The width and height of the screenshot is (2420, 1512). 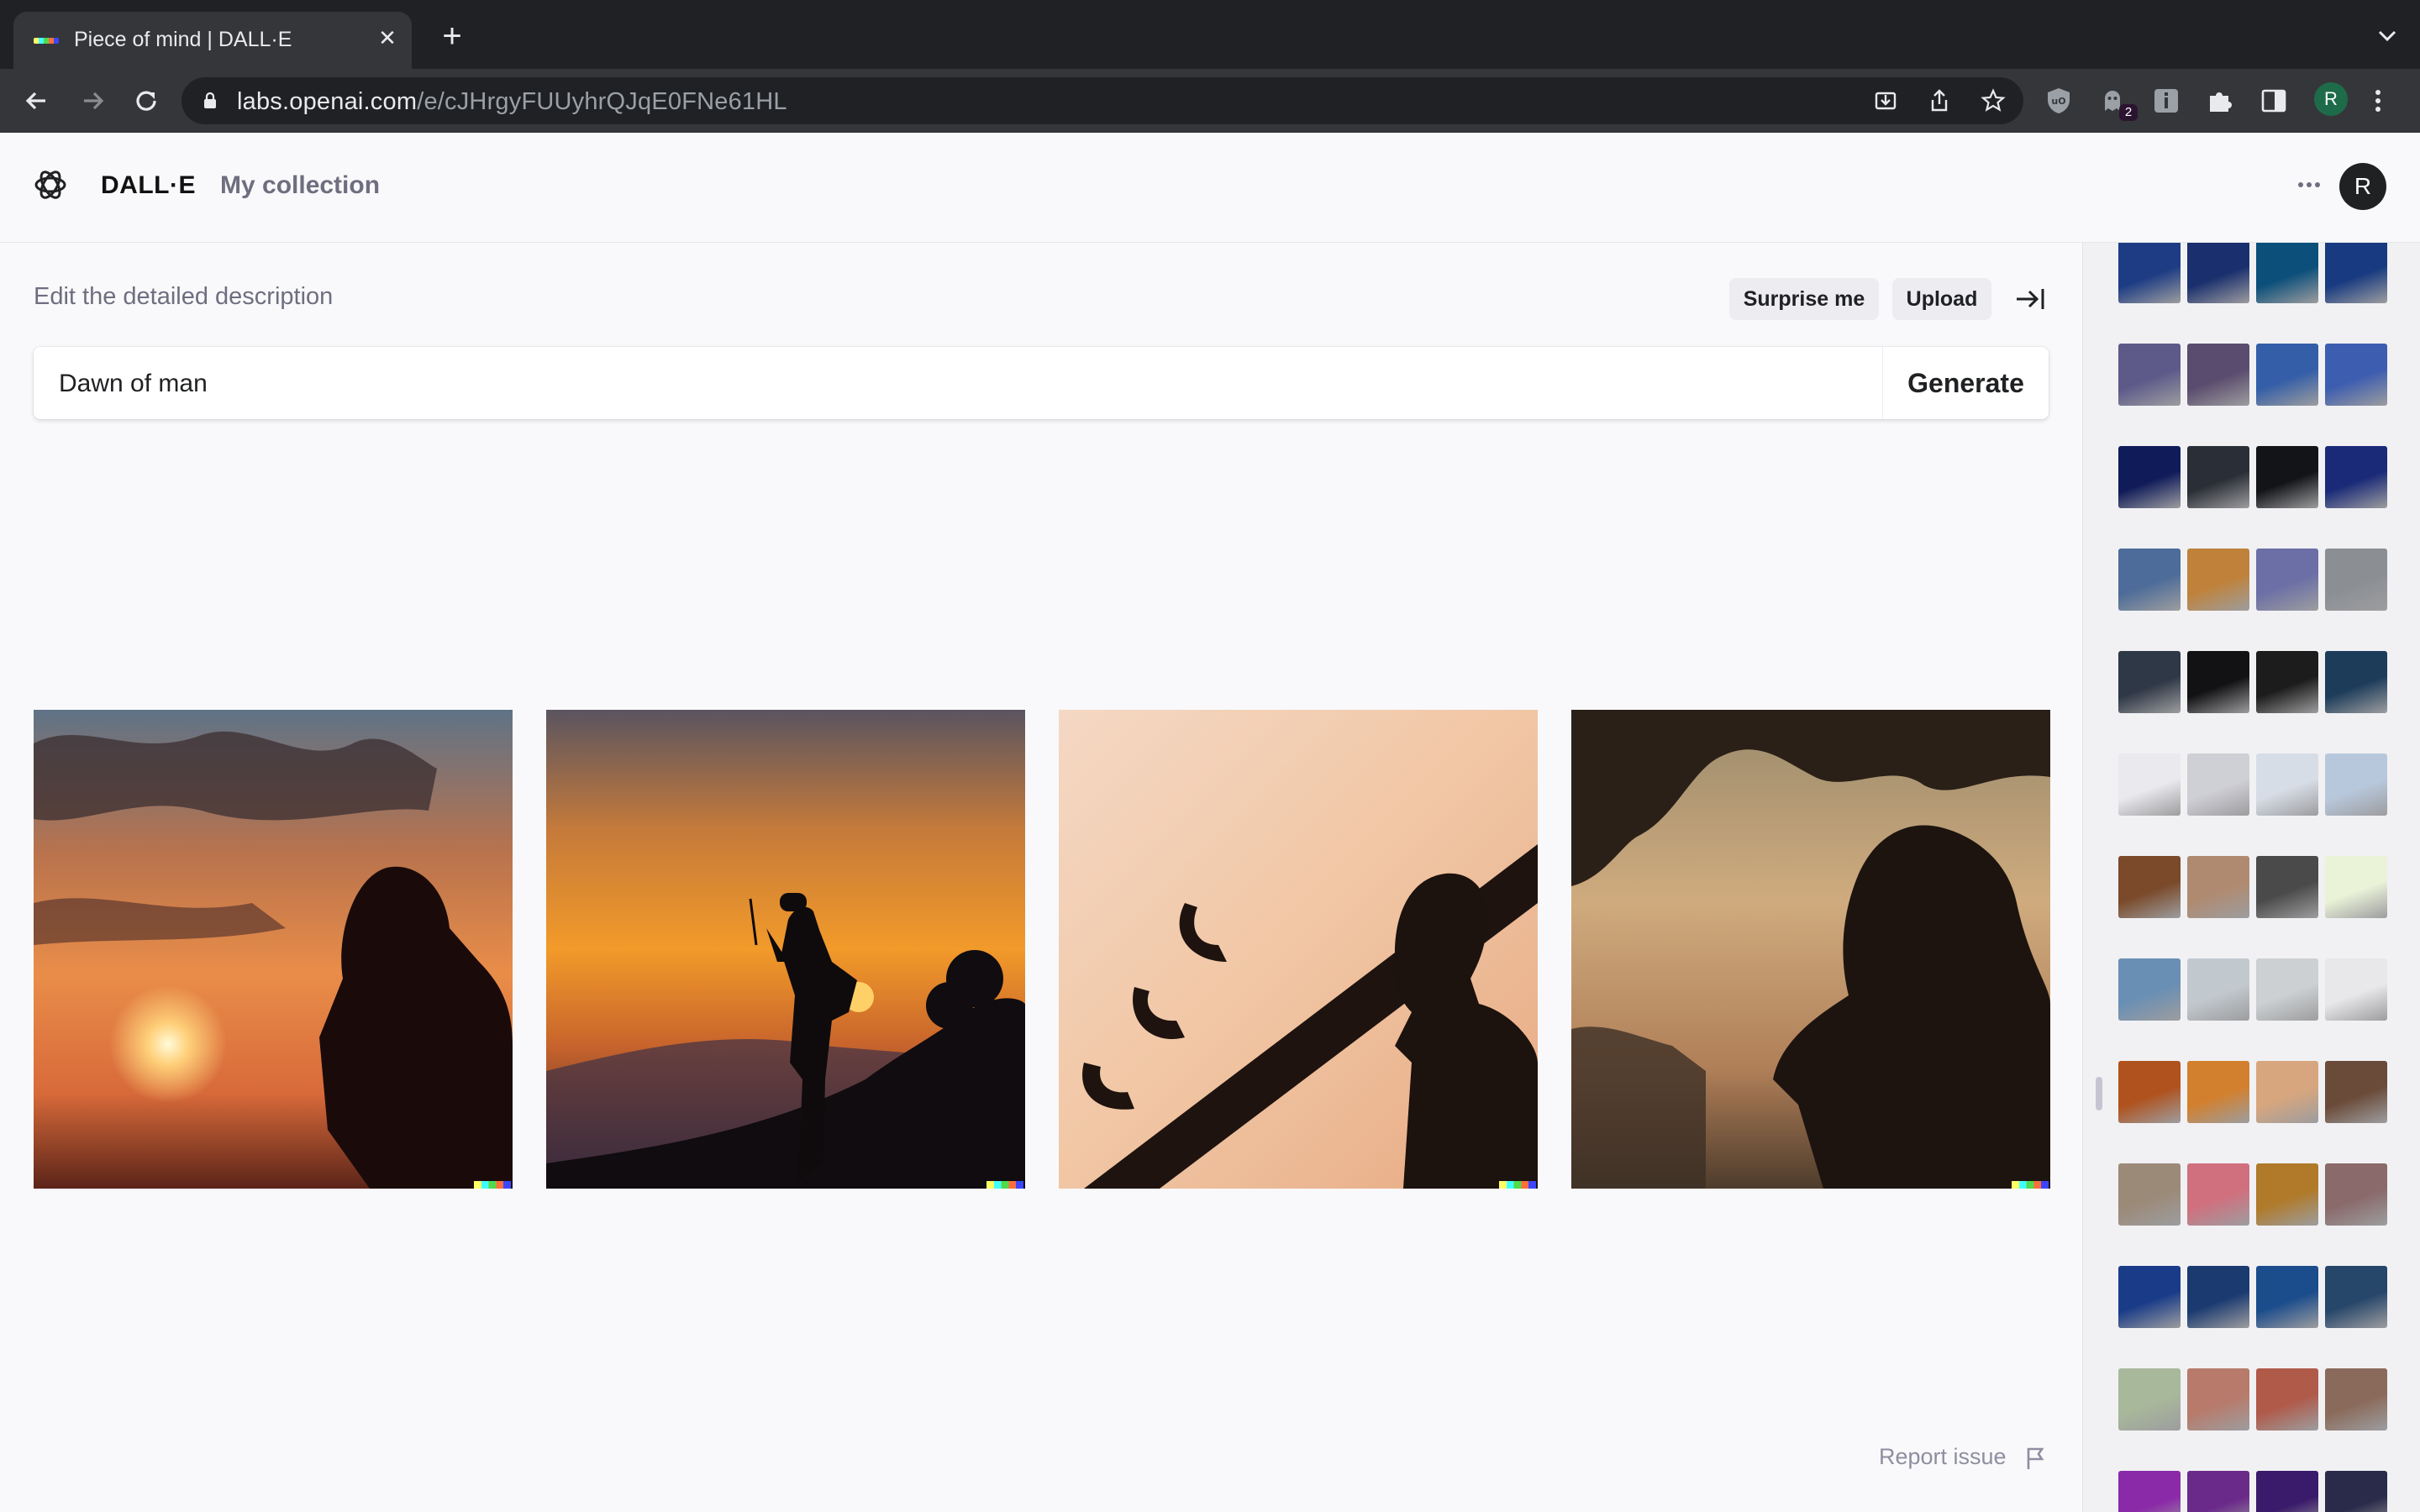 I want to click on report-issue-link: Report issue, so click(x=1943, y=1457).